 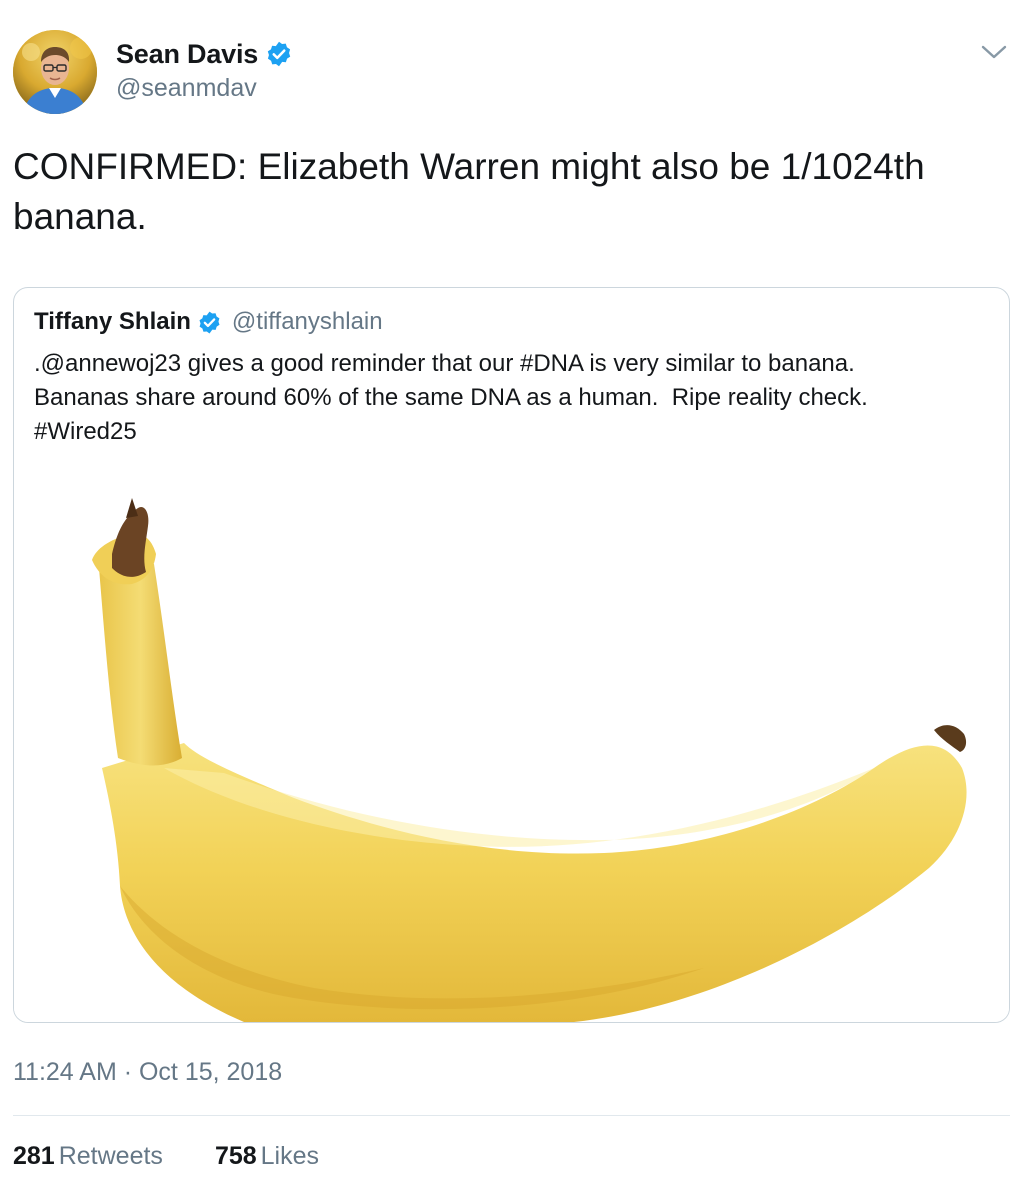 I want to click on author-block: Sean Davis @seanmdav, so click(x=204, y=70).